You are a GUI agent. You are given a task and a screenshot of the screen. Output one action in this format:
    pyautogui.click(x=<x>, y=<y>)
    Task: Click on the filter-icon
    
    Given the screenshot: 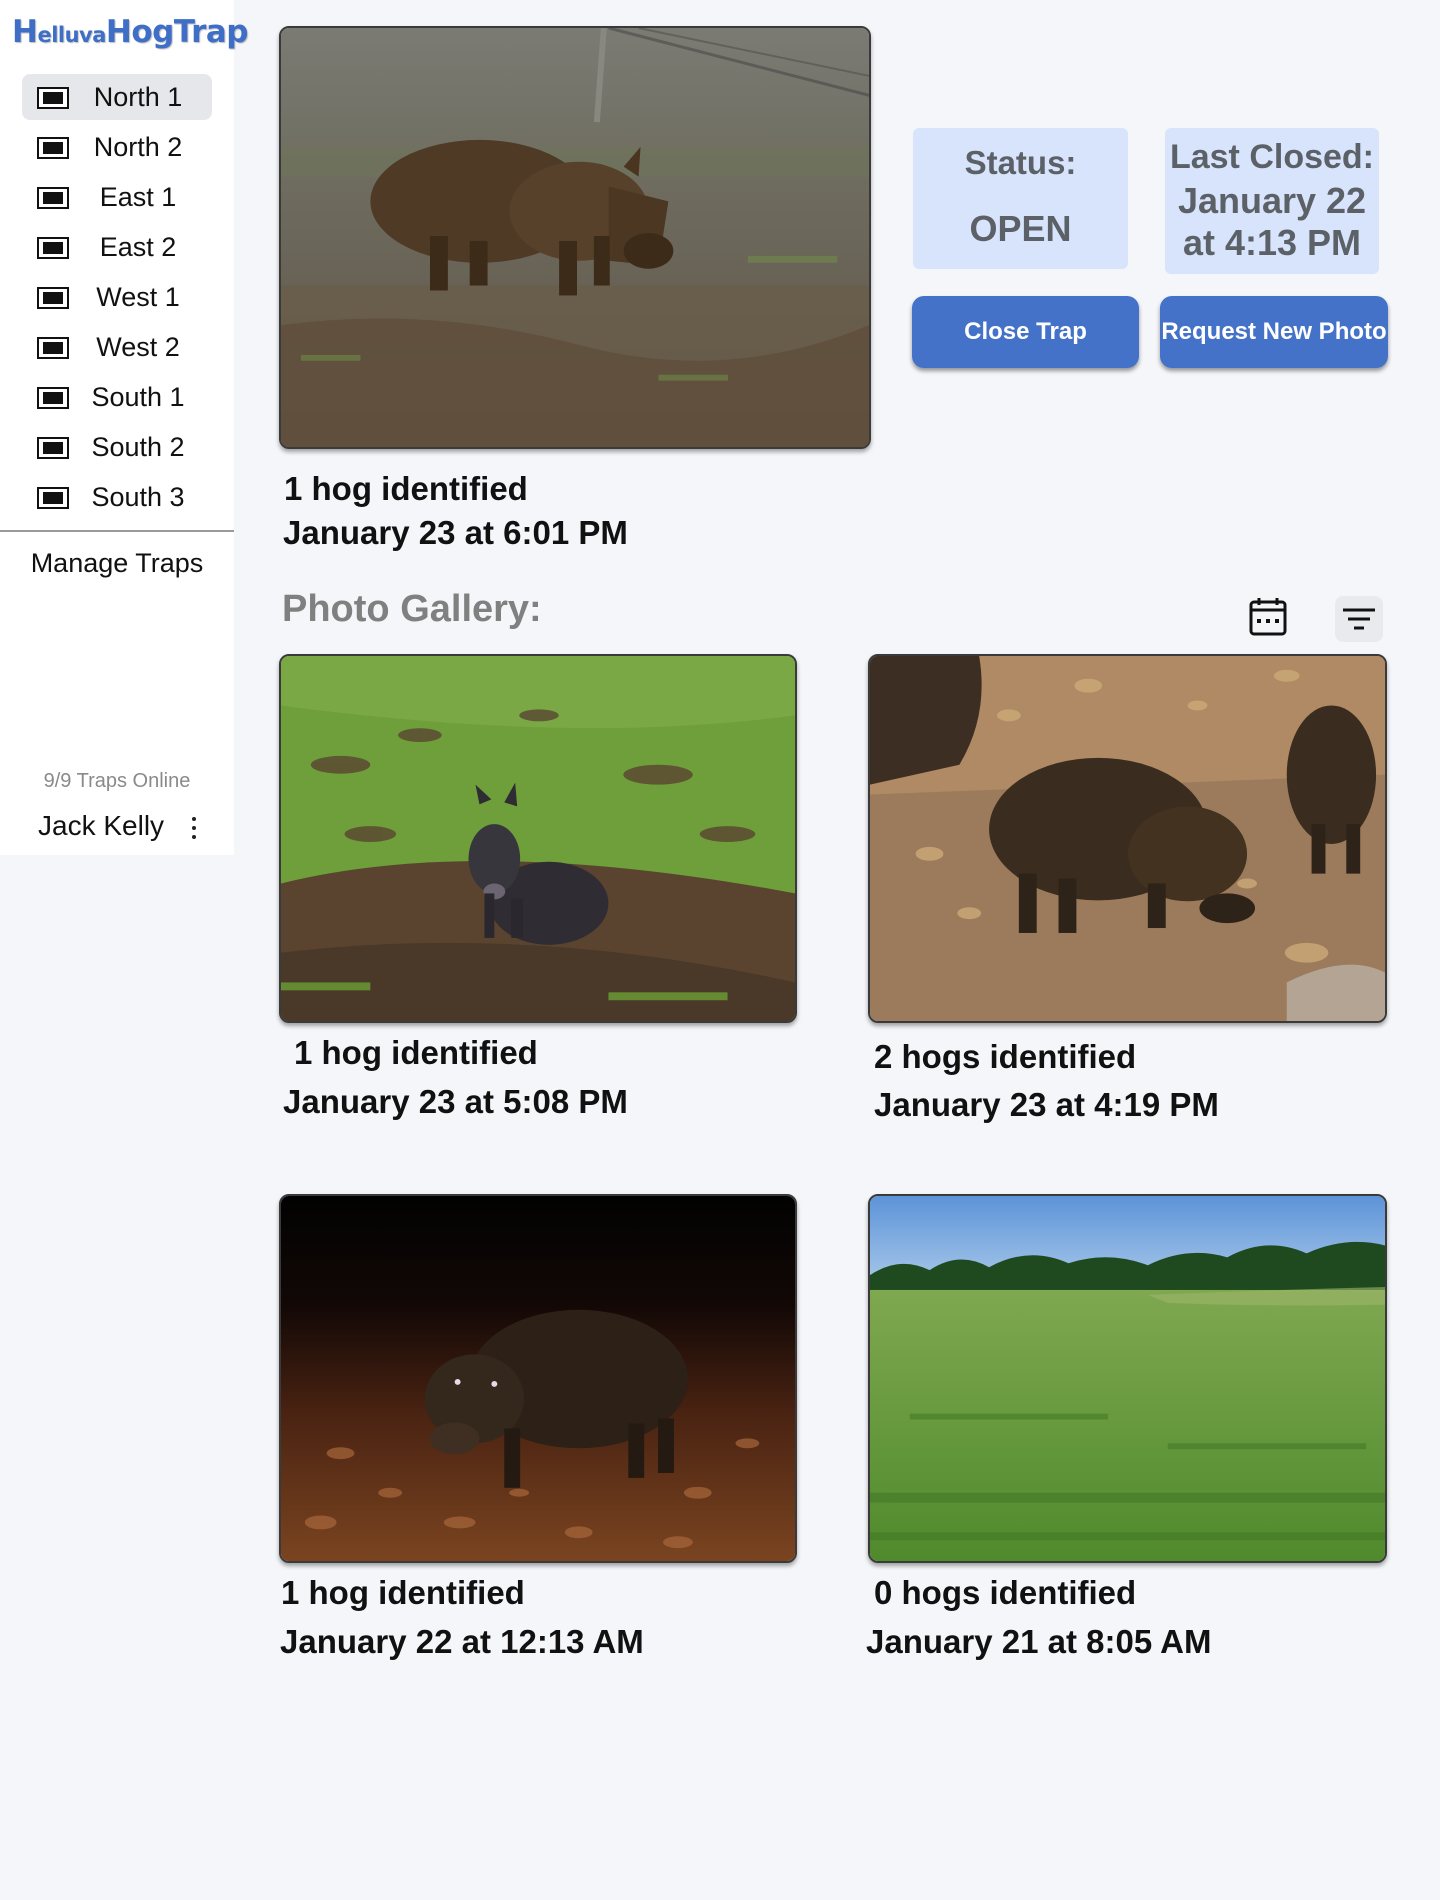 What is the action you would take?
    pyautogui.click(x=1359, y=619)
    